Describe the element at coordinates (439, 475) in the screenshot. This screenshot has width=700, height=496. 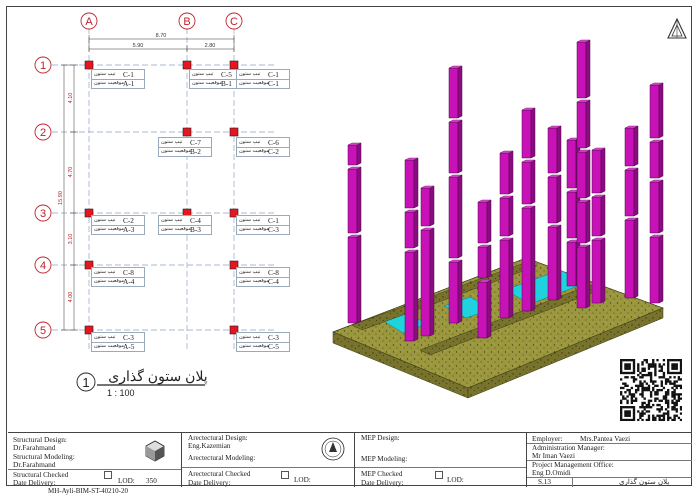
I see `mep-checked-checkbox` at that location.